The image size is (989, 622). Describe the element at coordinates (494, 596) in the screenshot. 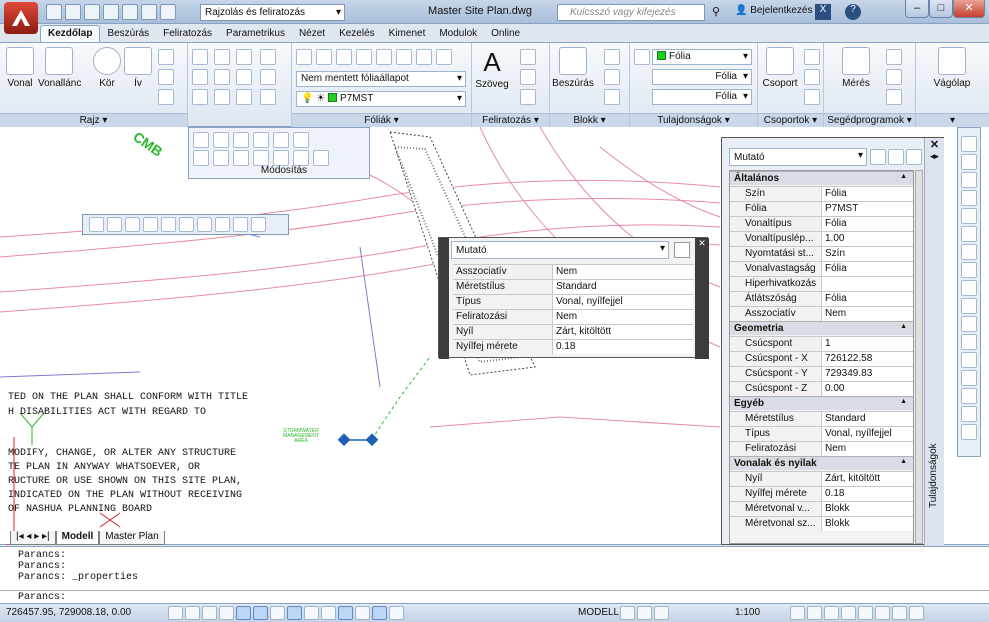

I see `command-input: Parancs:` at that location.